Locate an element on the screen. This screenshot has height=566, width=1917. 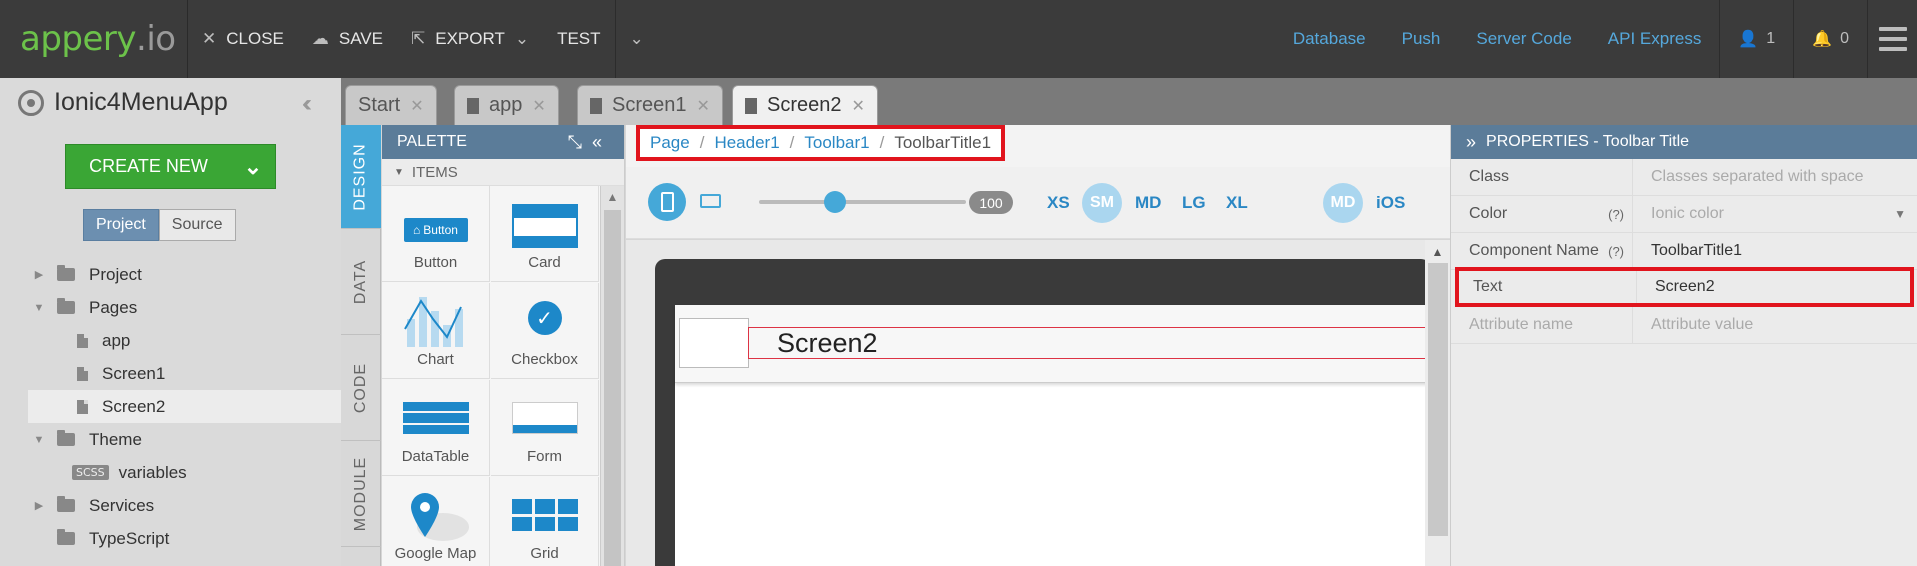
tab-screen1: Screen1 ✕ is located at coordinates (650, 105).